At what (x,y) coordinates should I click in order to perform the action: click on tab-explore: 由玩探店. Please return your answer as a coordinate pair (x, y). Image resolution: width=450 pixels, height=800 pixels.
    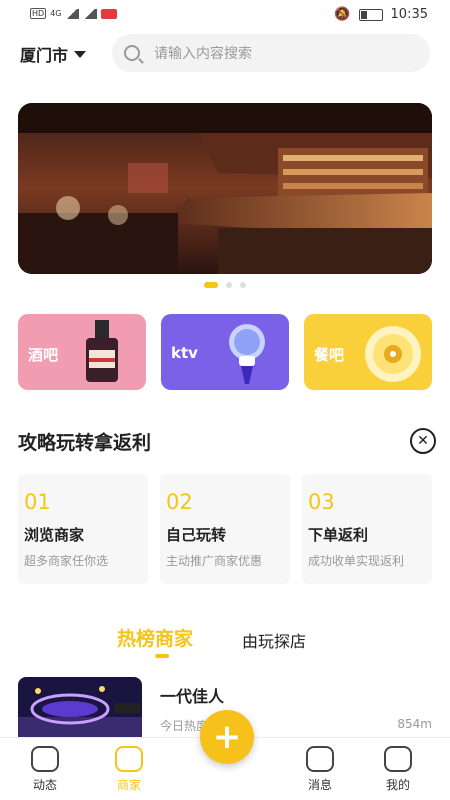
    Looking at the image, I should click on (274, 640).